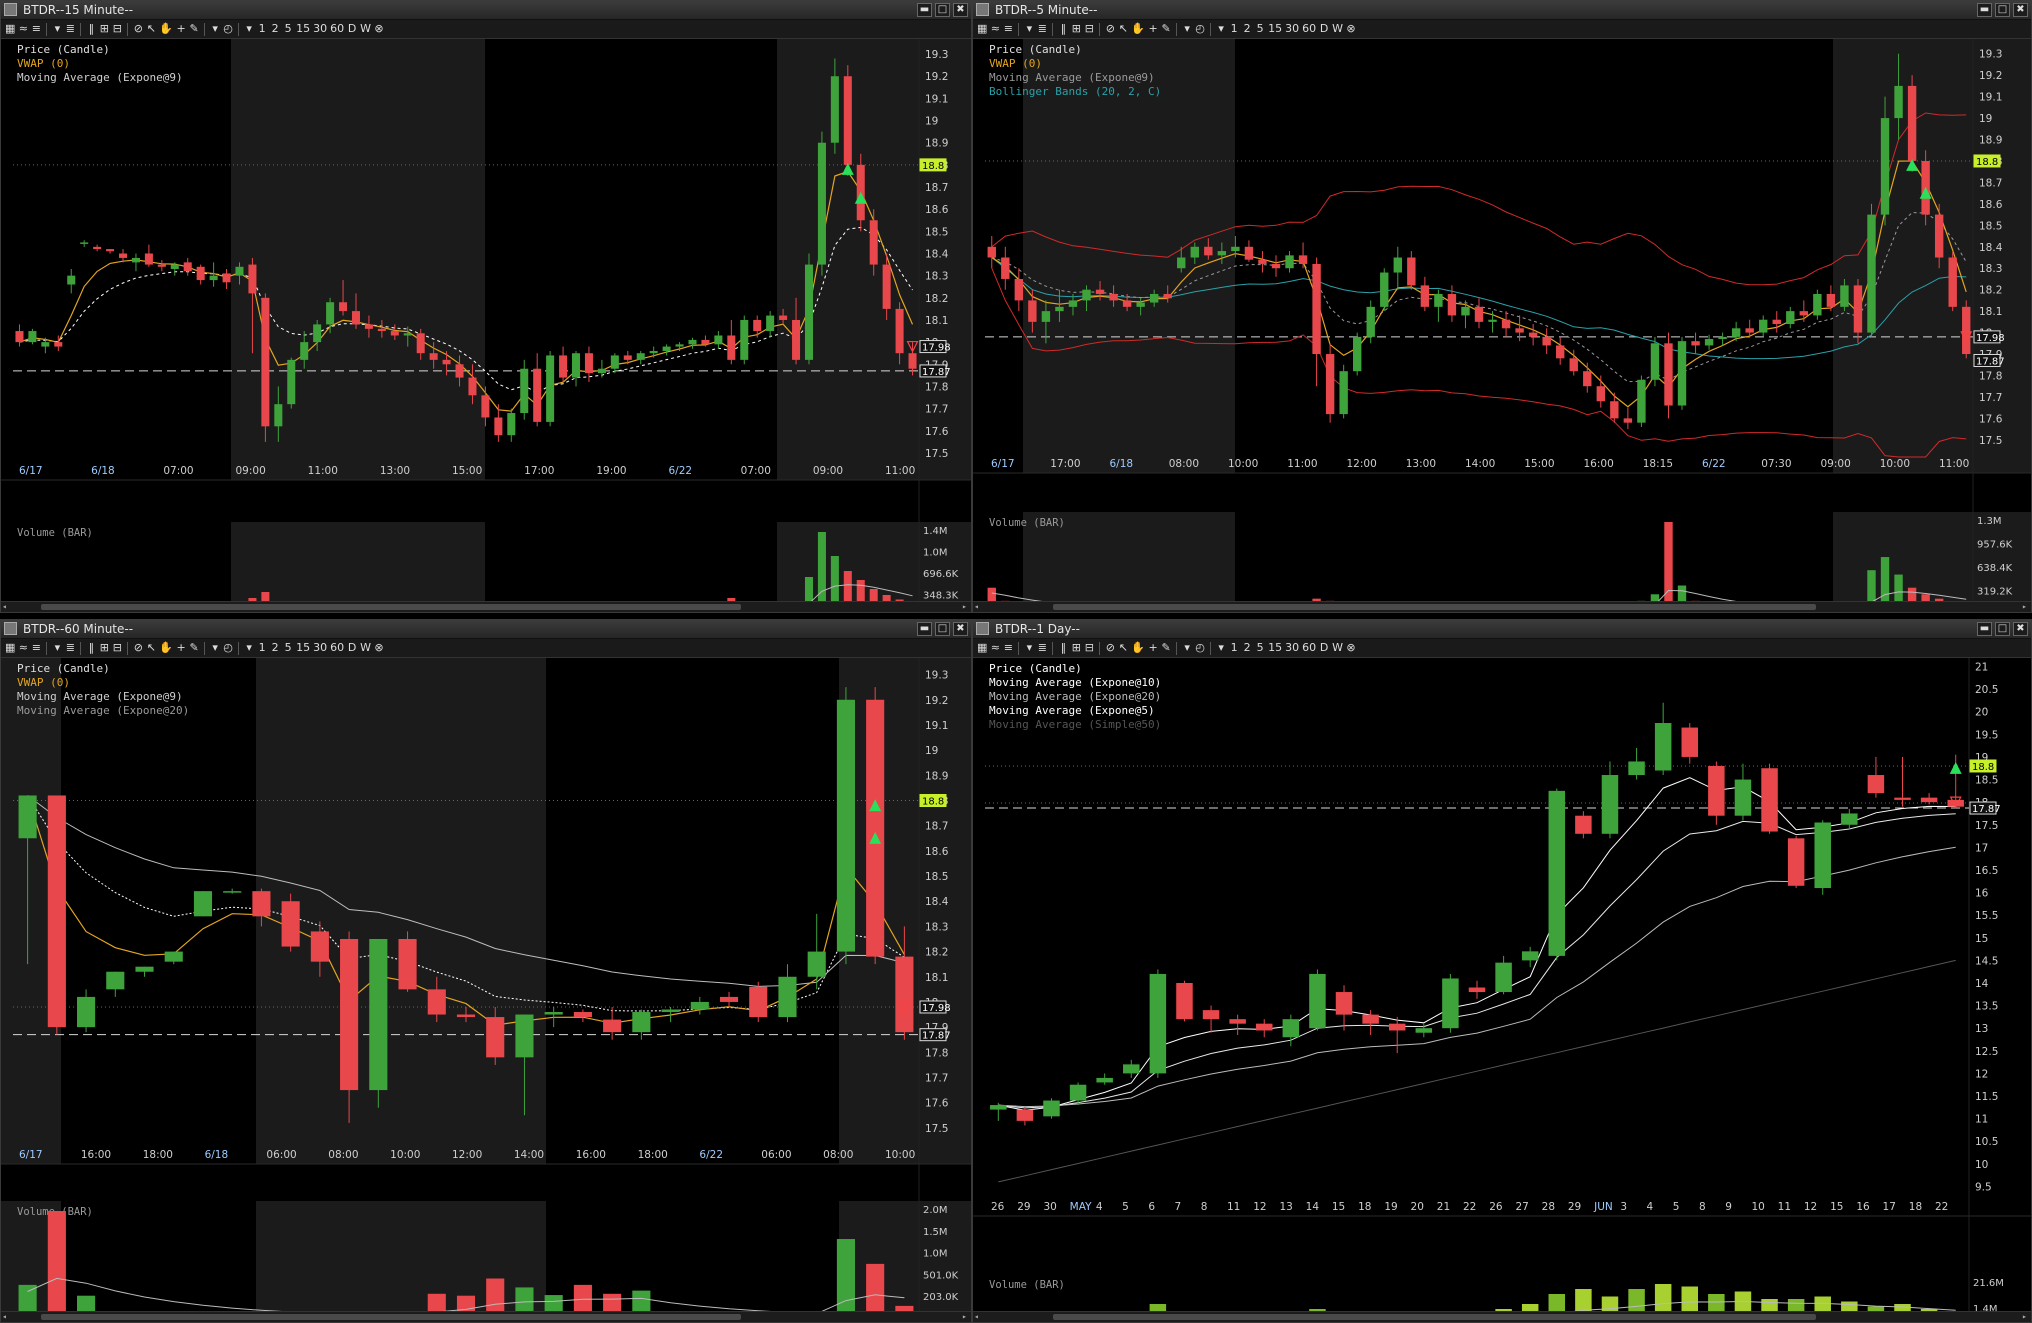 The height and width of the screenshot is (1323, 2032). Describe the element at coordinates (1502, 629) in the screenshot. I see `window-titlebar: BTDR--1 Day-- ▬ □ ✖` at that location.